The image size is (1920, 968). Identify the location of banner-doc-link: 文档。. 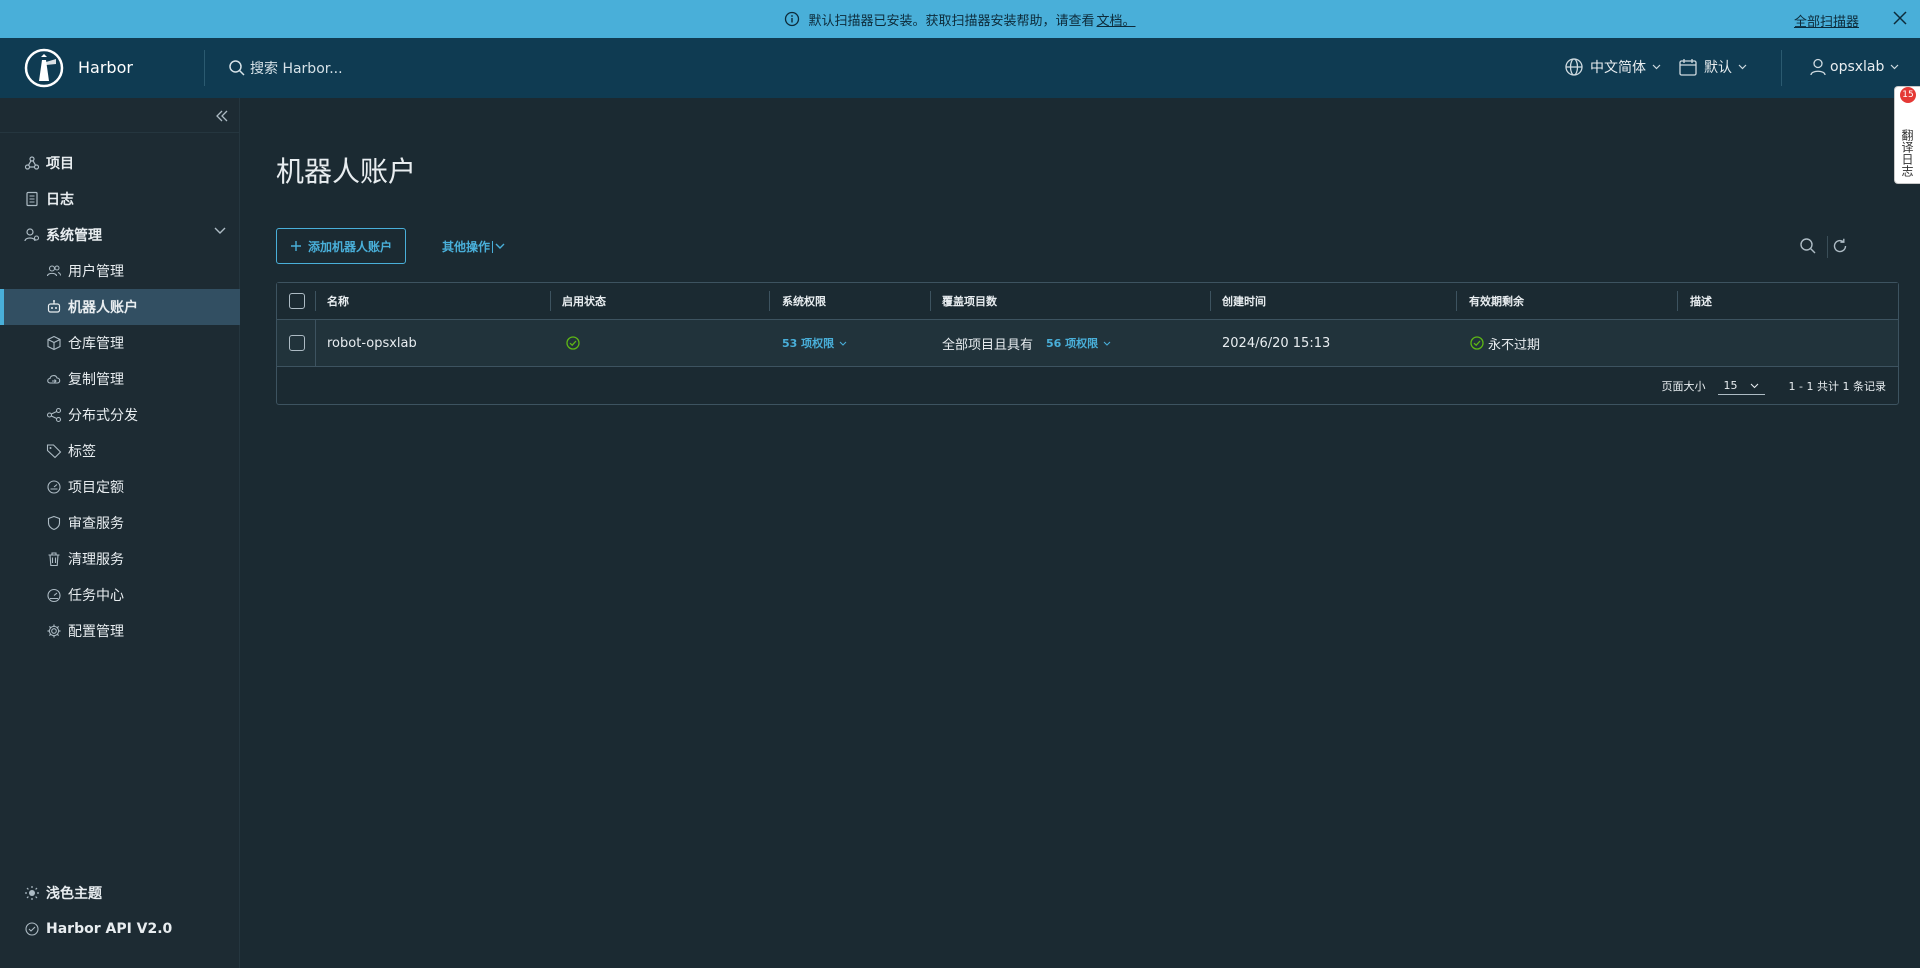
(1116, 19).